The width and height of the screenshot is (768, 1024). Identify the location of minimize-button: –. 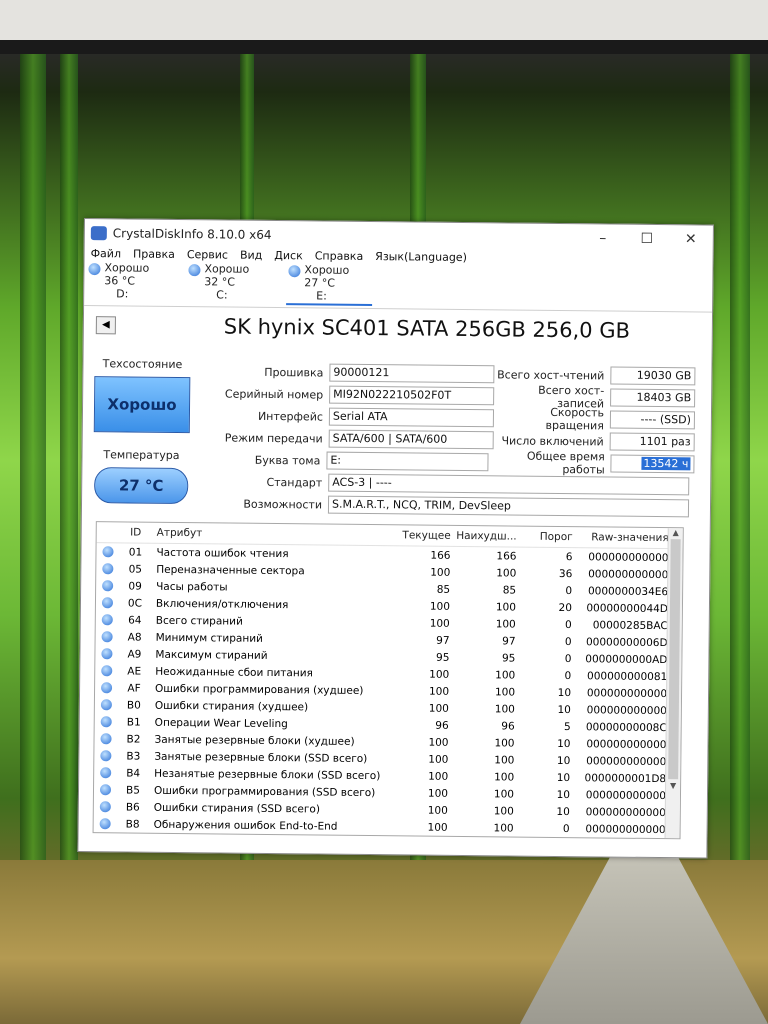
(603, 238).